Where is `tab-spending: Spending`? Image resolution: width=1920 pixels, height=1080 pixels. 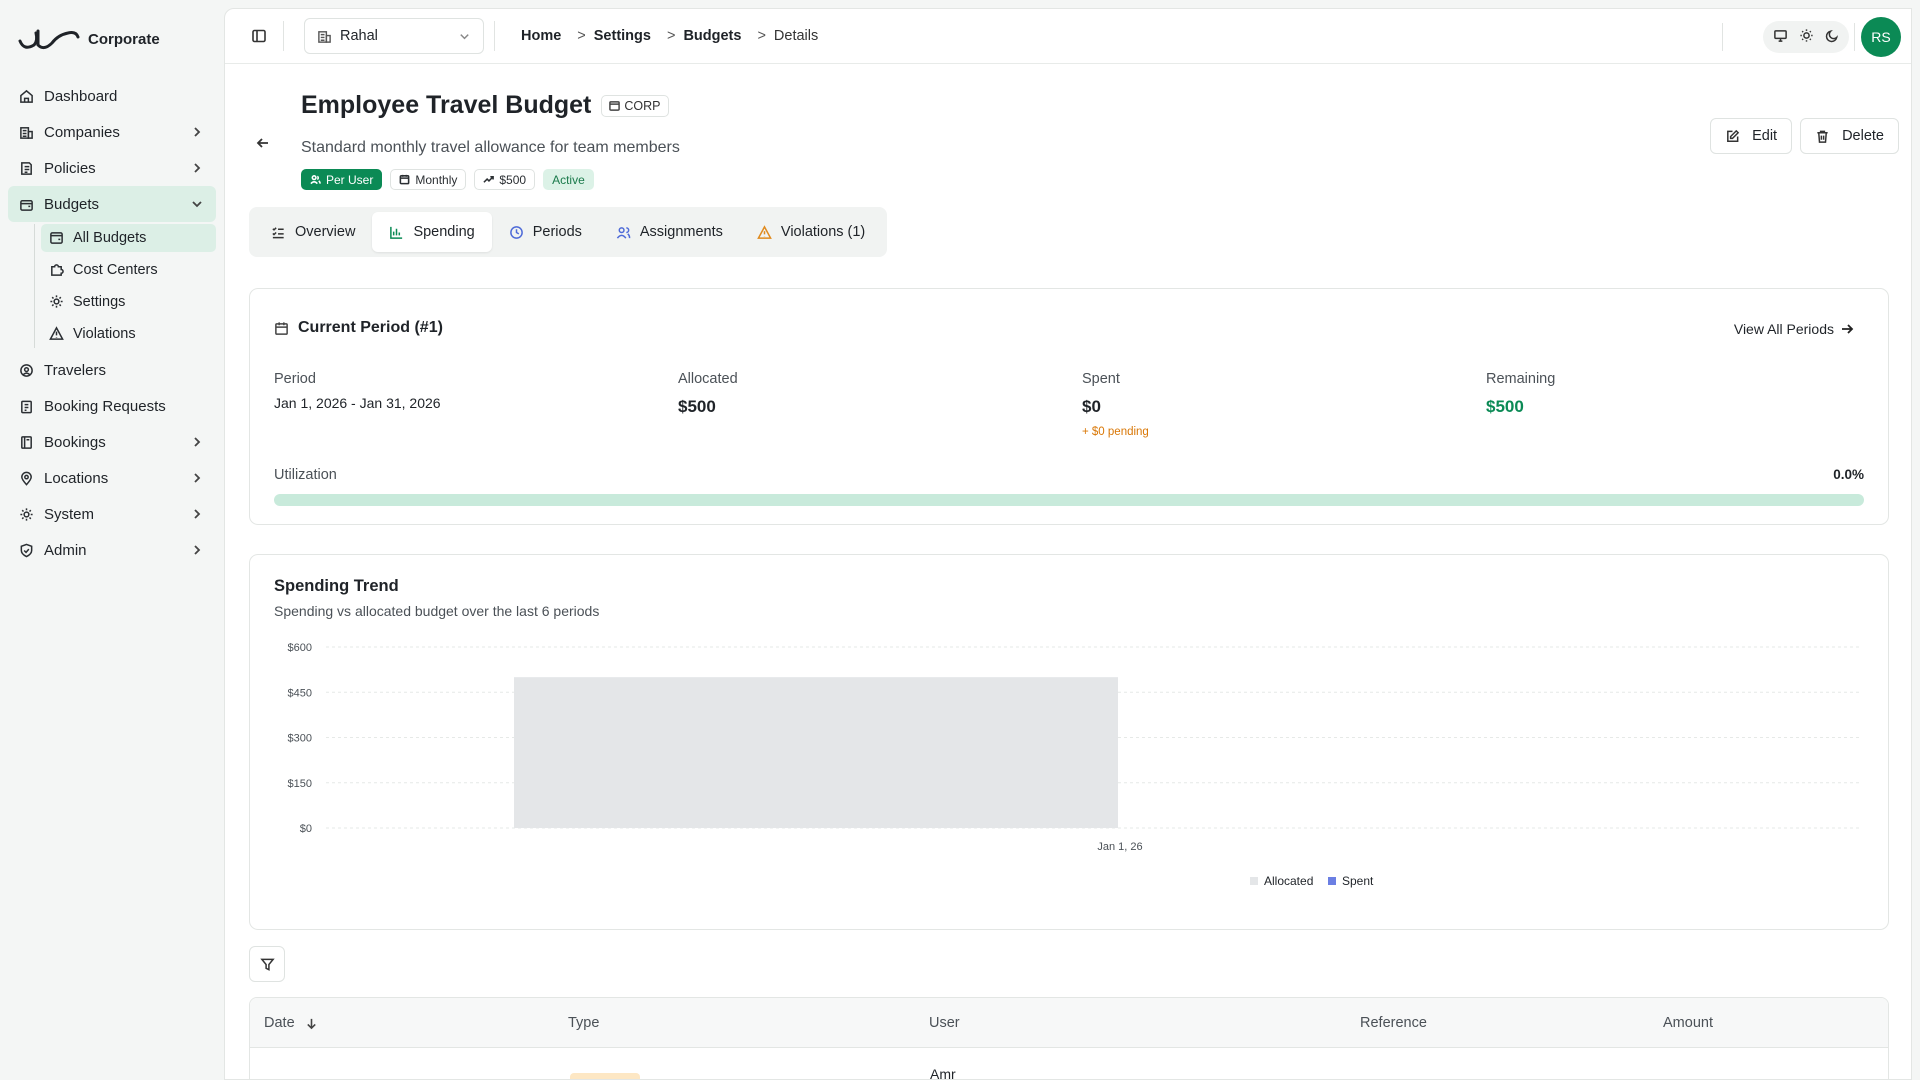 tab-spending: Spending is located at coordinates (432, 232).